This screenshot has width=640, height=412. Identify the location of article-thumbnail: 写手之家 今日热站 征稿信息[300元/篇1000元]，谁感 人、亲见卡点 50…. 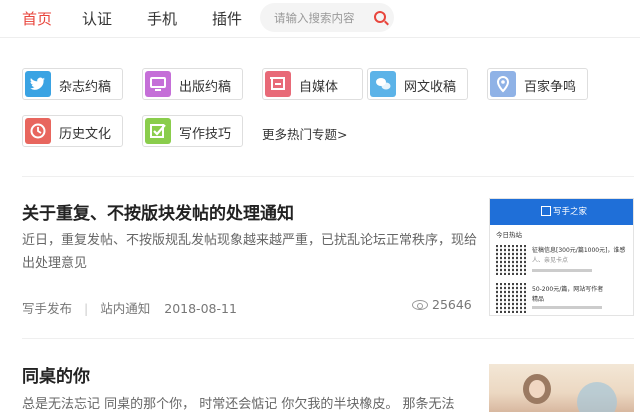
(561, 257).